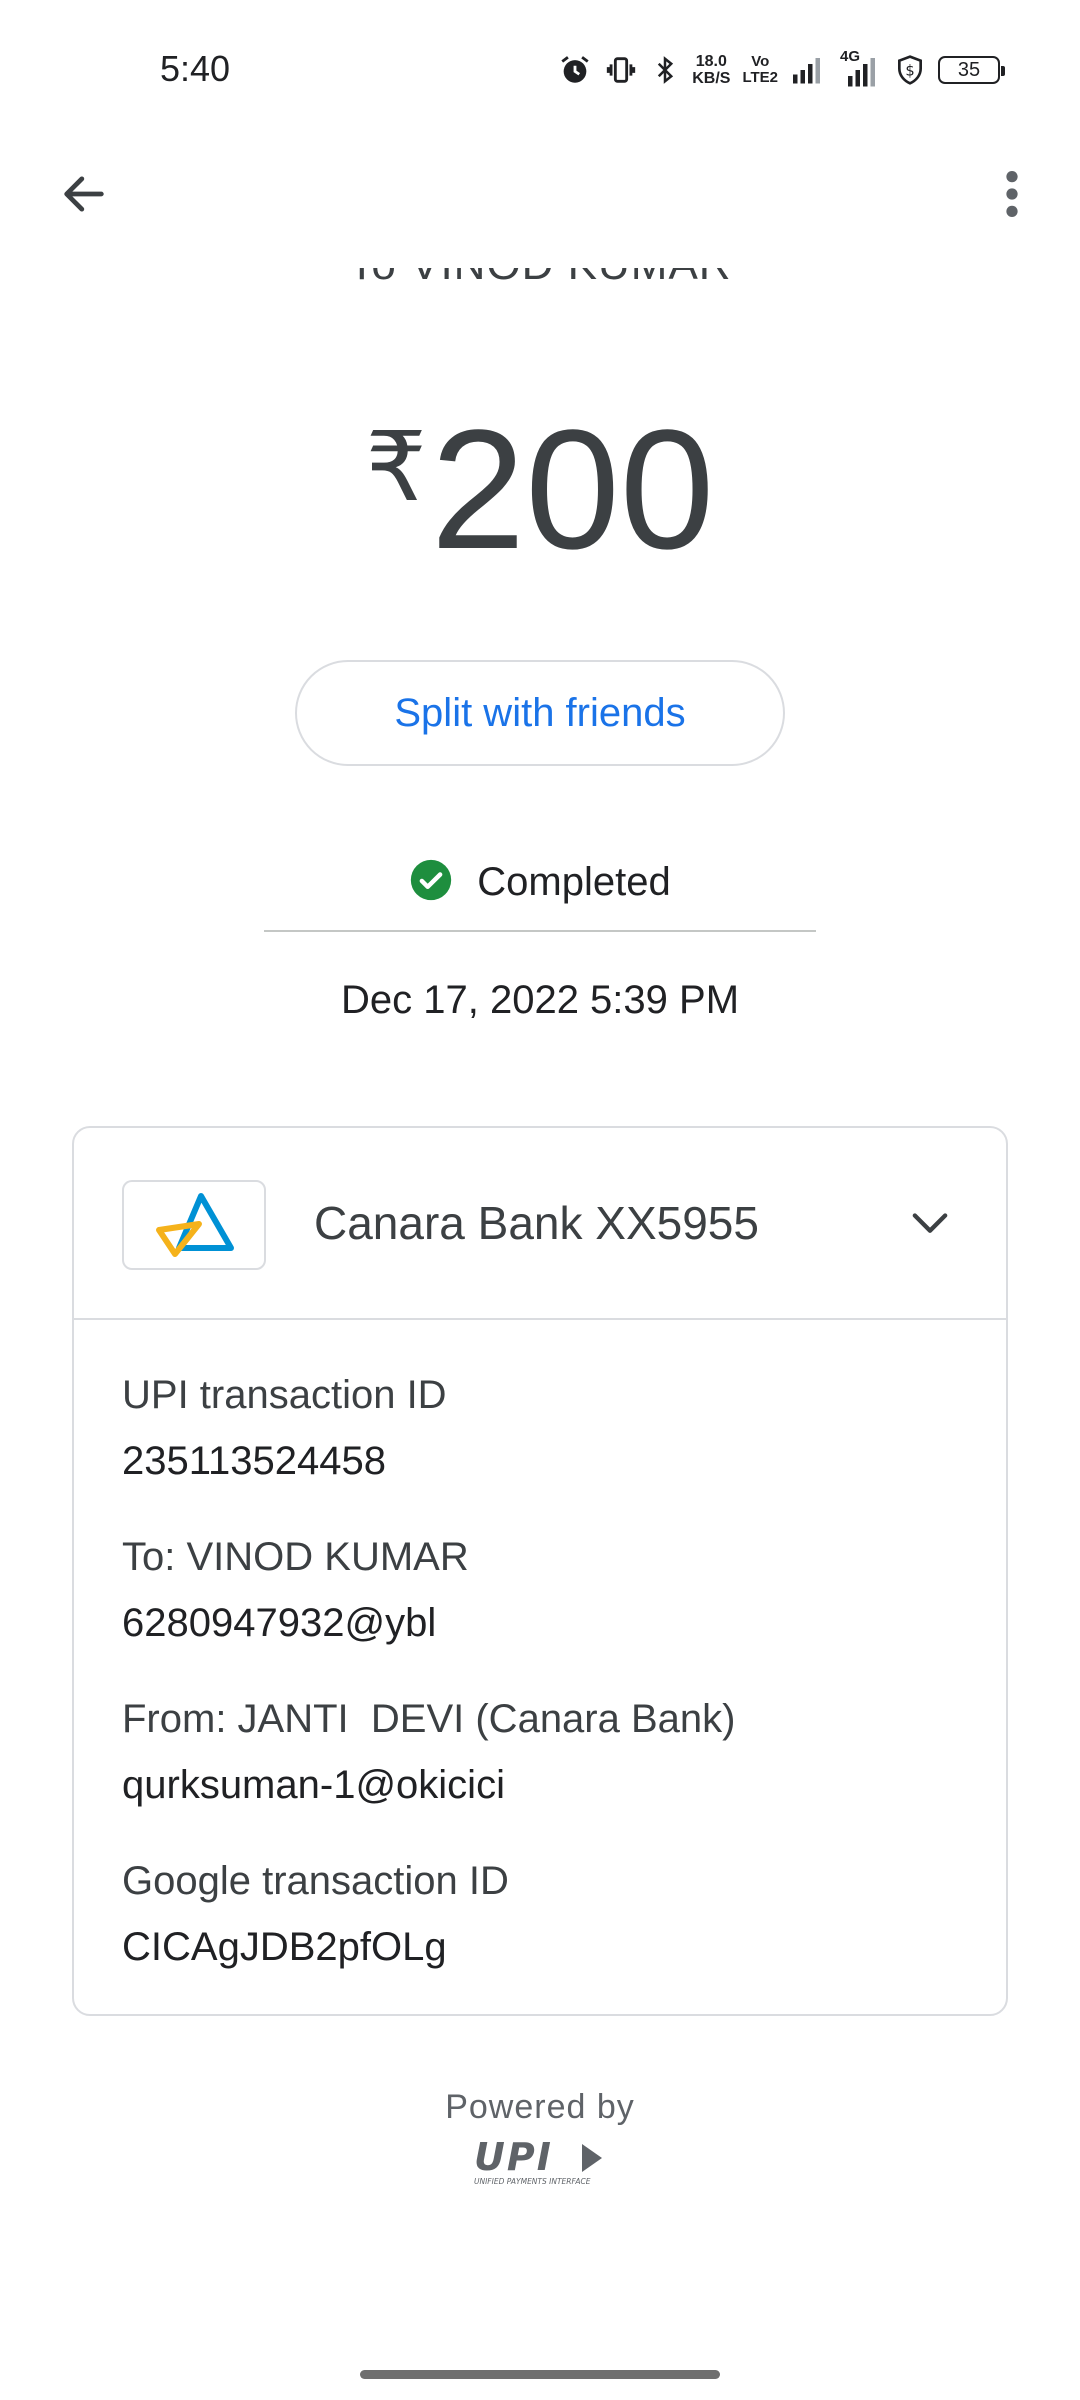 This screenshot has width=1080, height=2400. What do you see at coordinates (540, 1000) in the screenshot?
I see `transaction-datetime: Dec 17, 2022 5:39 PM` at bounding box center [540, 1000].